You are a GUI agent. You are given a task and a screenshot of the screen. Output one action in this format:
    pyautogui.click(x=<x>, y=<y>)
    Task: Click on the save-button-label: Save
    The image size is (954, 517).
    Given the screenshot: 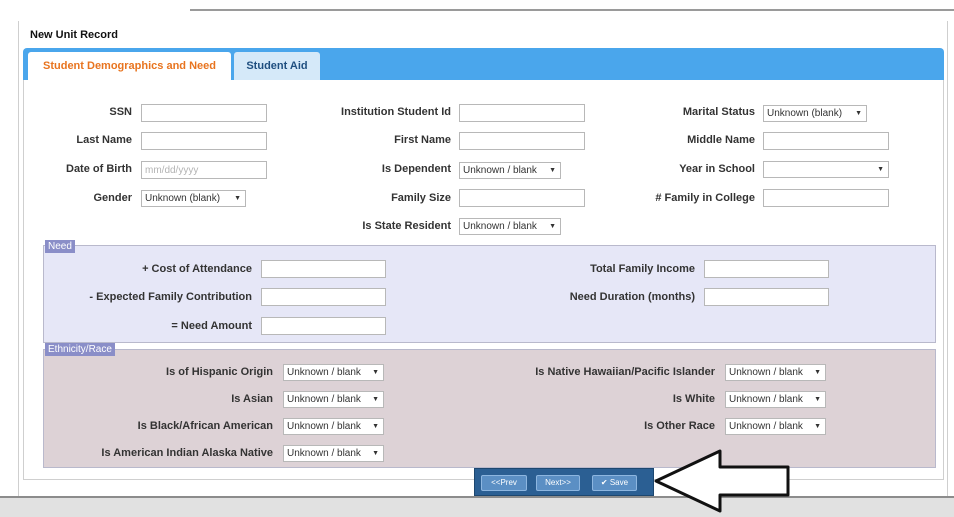 What is the action you would take?
    pyautogui.click(x=619, y=482)
    